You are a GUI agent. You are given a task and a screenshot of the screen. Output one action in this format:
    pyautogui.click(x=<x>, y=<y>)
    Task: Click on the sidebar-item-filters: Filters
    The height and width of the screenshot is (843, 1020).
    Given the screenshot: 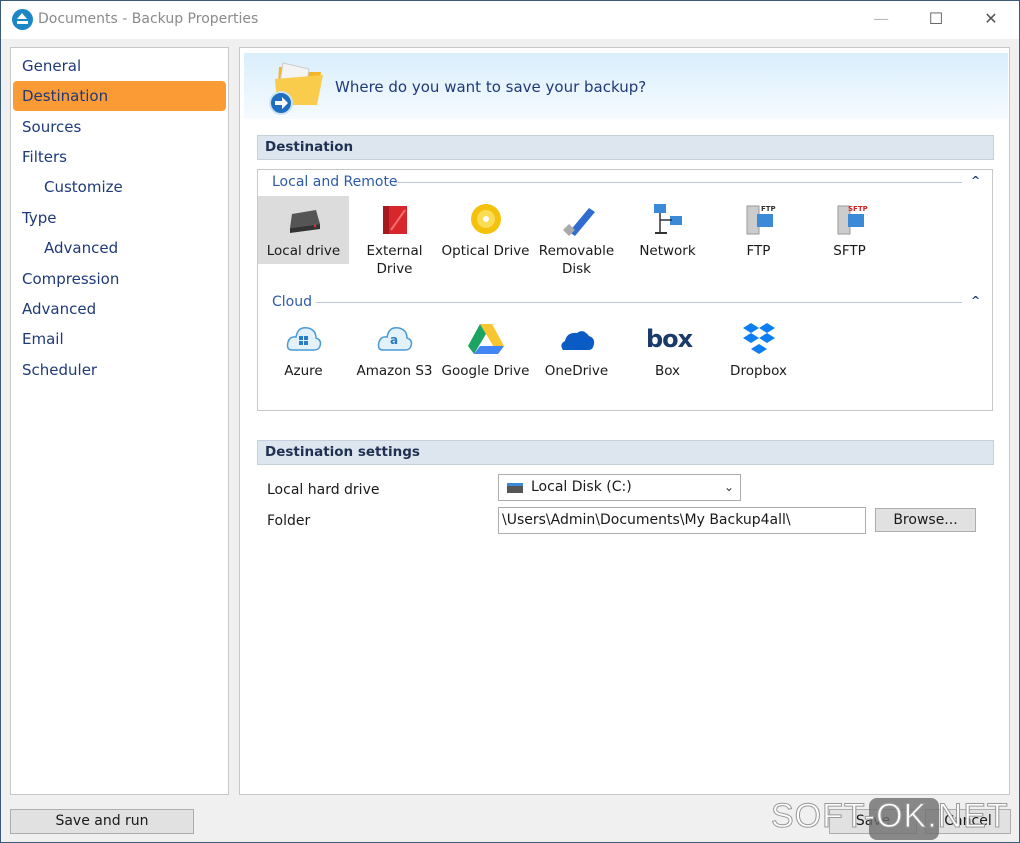 What is the action you would take?
    pyautogui.click(x=119, y=157)
    